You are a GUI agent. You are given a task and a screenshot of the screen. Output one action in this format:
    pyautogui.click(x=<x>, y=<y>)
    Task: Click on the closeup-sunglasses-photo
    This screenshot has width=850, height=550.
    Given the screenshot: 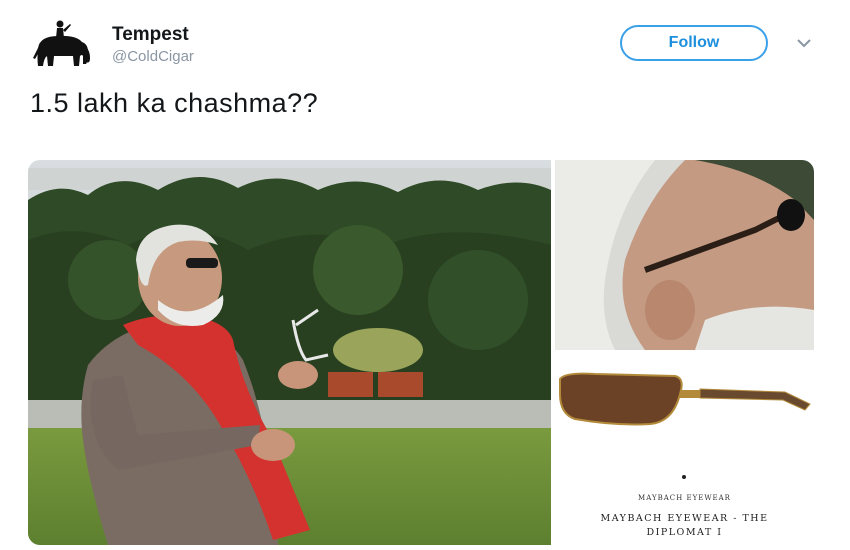 What is the action you would take?
    pyautogui.click(x=684, y=255)
    